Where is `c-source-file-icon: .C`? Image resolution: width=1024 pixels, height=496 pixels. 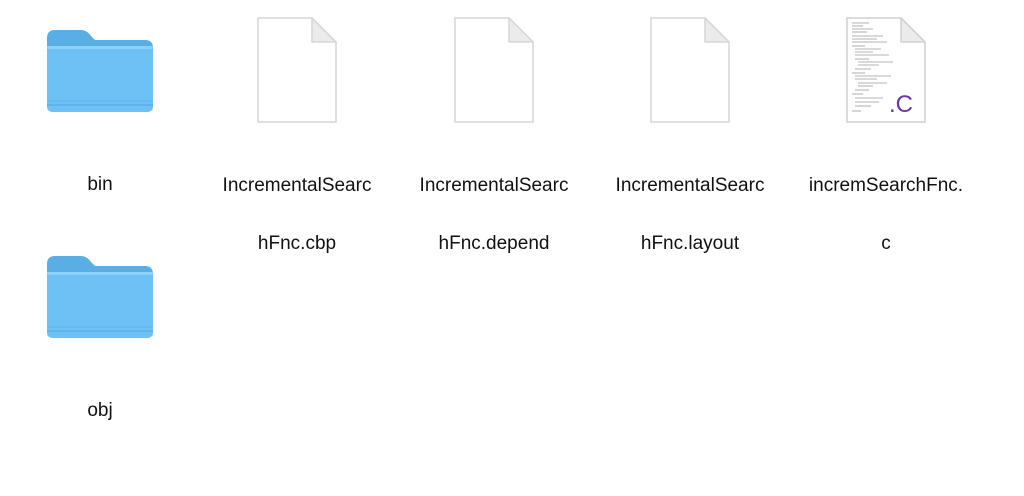 c-source-file-icon: .C is located at coordinates (886, 70).